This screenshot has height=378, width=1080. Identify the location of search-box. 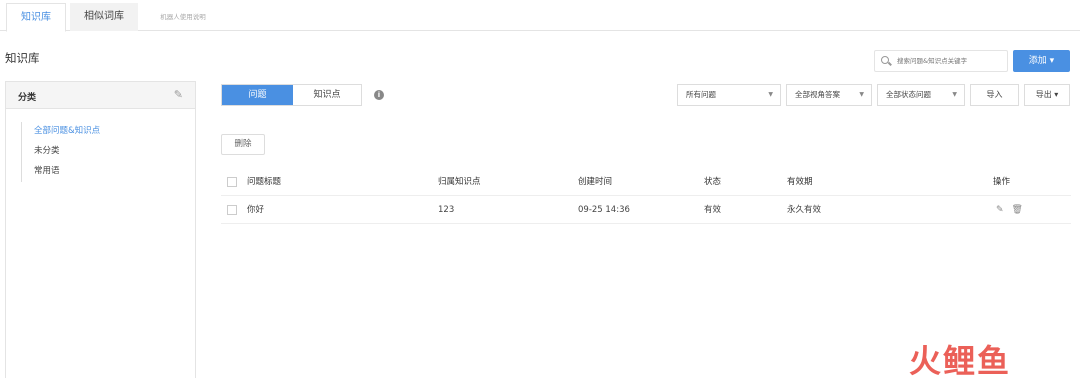
(941, 61).